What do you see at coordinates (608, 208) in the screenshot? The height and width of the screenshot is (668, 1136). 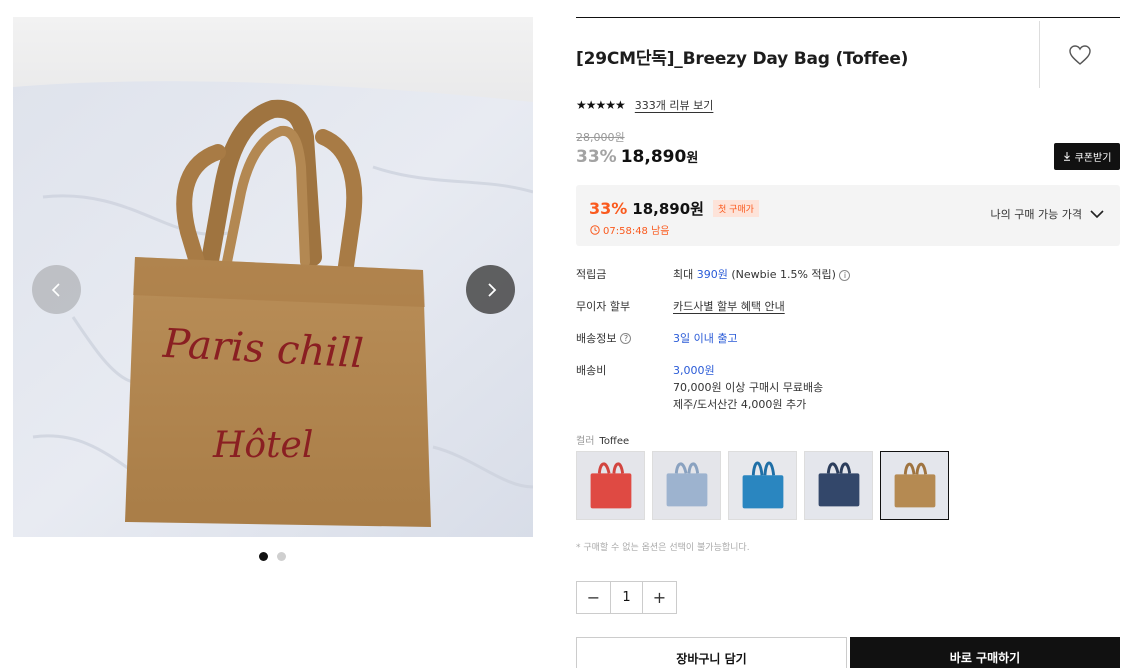 I see `first-purchase-discount: 33%` at bounding box center [608, 208].